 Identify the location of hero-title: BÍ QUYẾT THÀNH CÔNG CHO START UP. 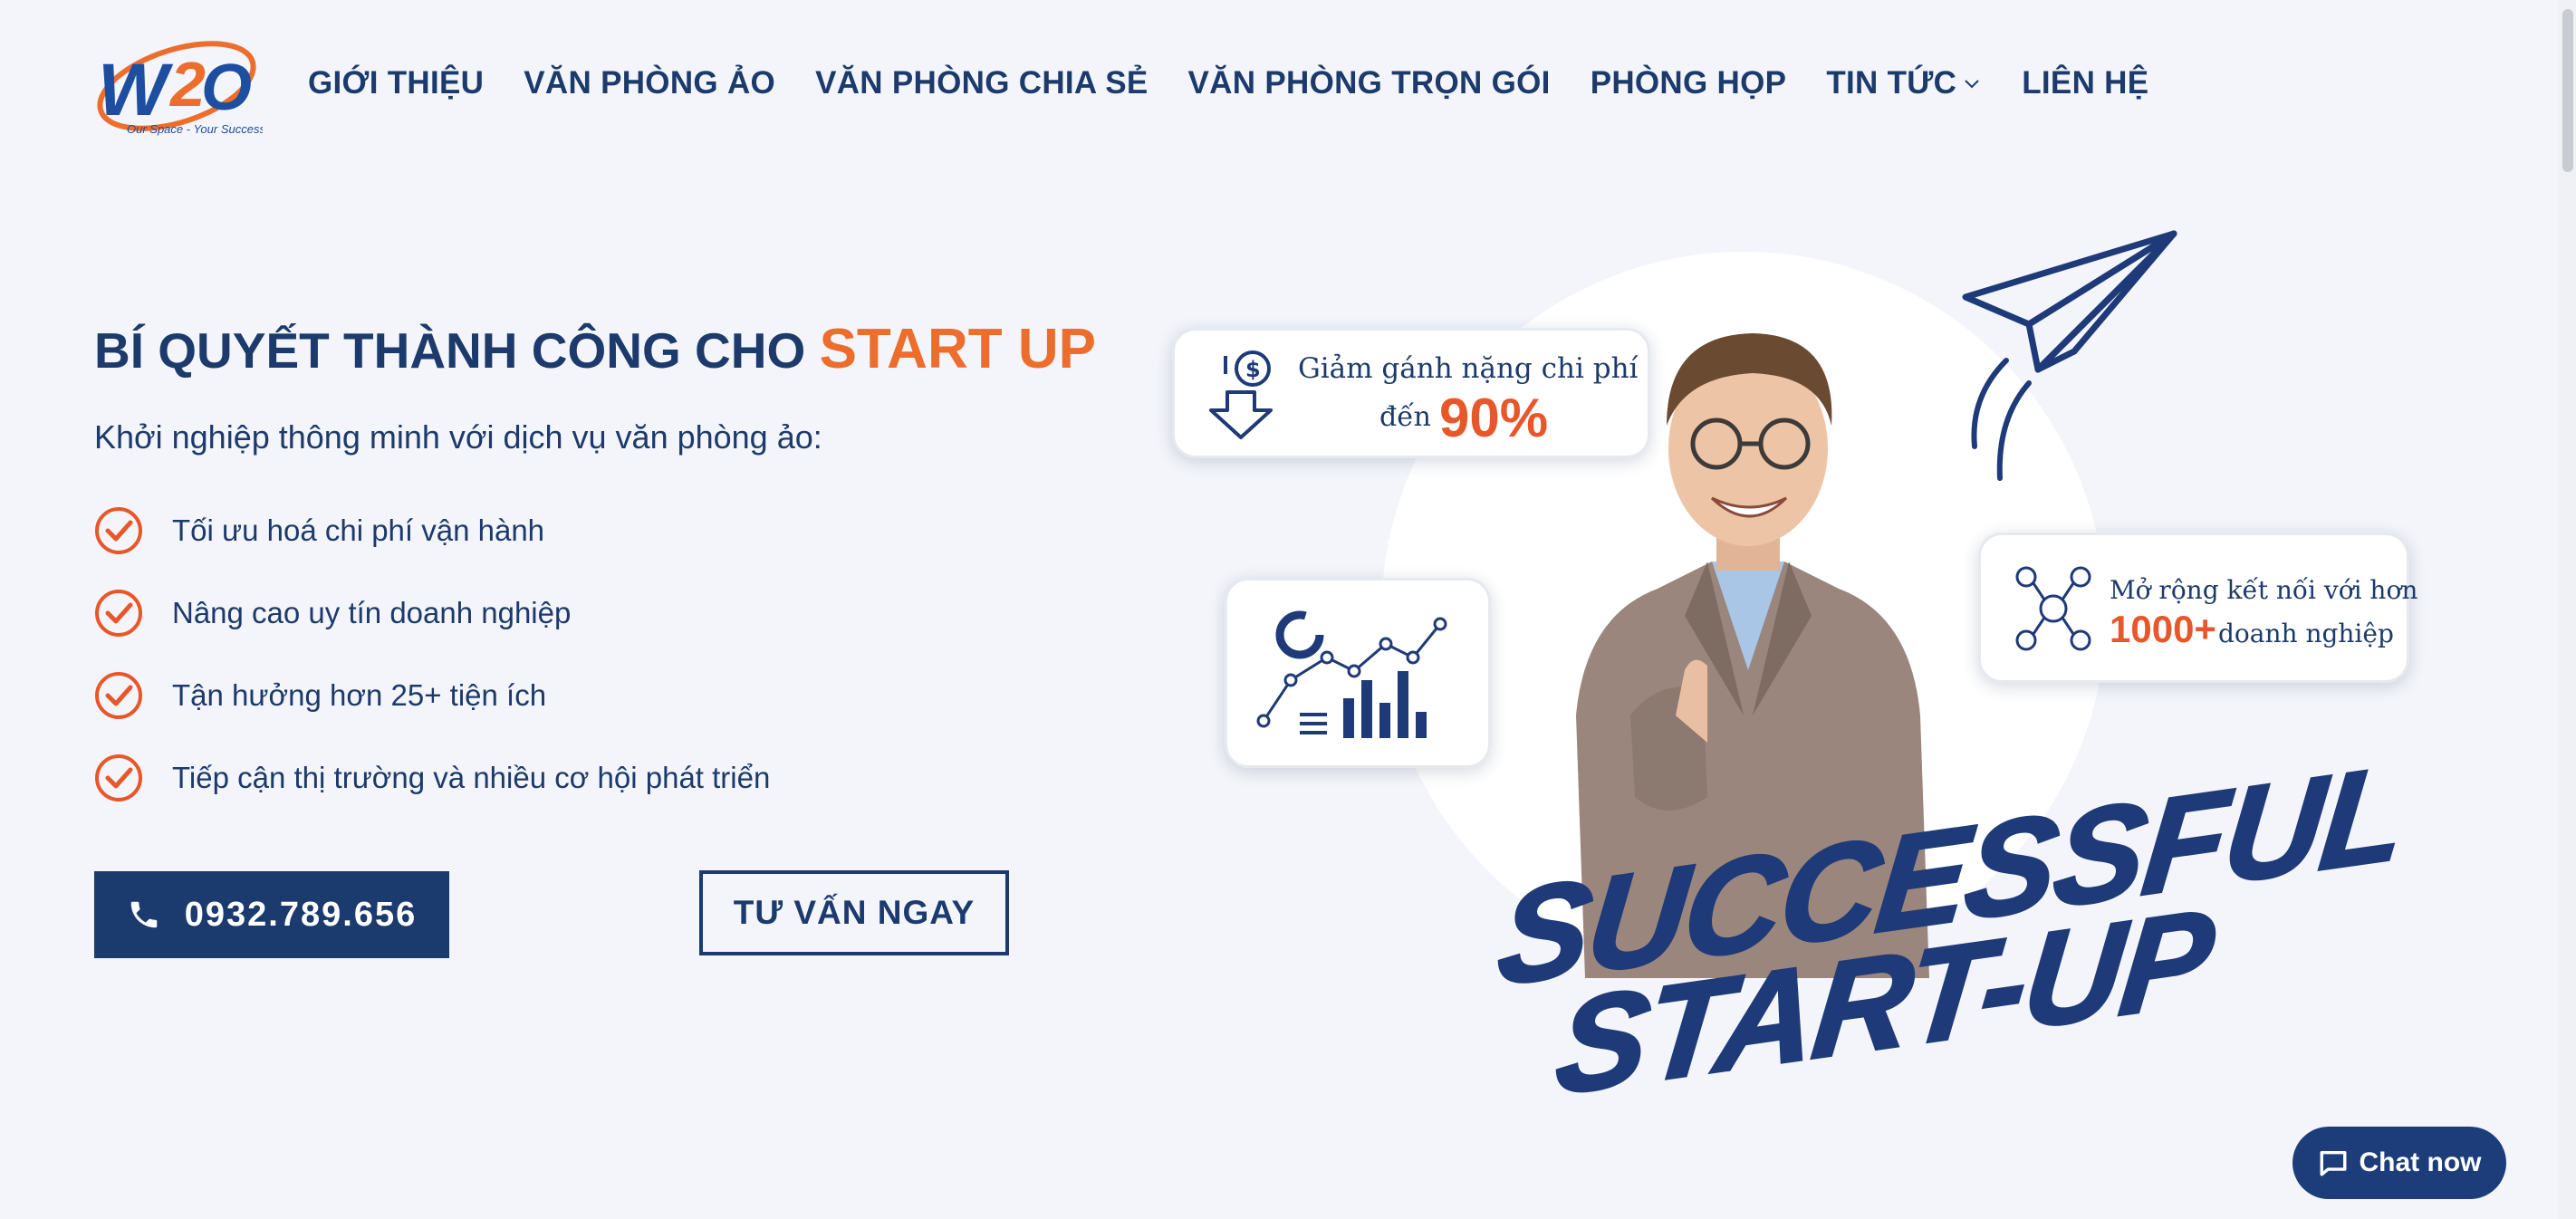
(595, 349).